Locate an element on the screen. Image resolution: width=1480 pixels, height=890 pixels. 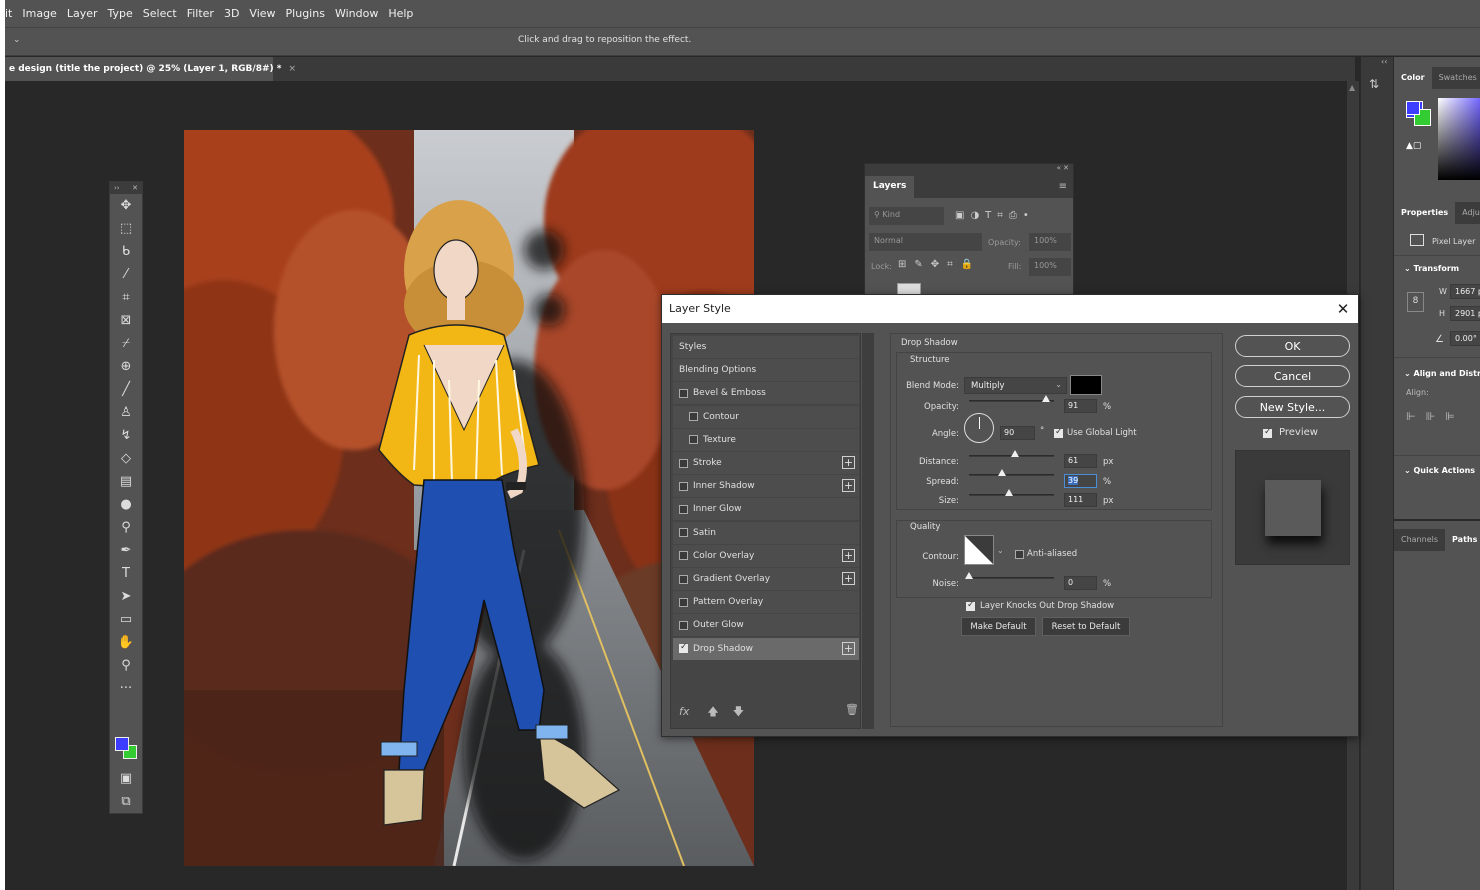
lasso-icon: ᑲ is located at coordinates (126, 251).